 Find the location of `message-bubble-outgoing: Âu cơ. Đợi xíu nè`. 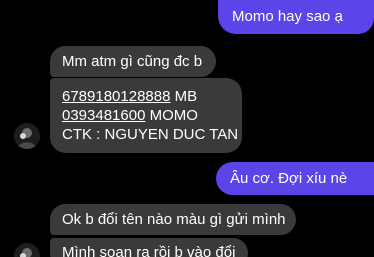

message-bubble-outgoing: Âu cơ. Đợi xíu nè is located at coordinates (295, 178).